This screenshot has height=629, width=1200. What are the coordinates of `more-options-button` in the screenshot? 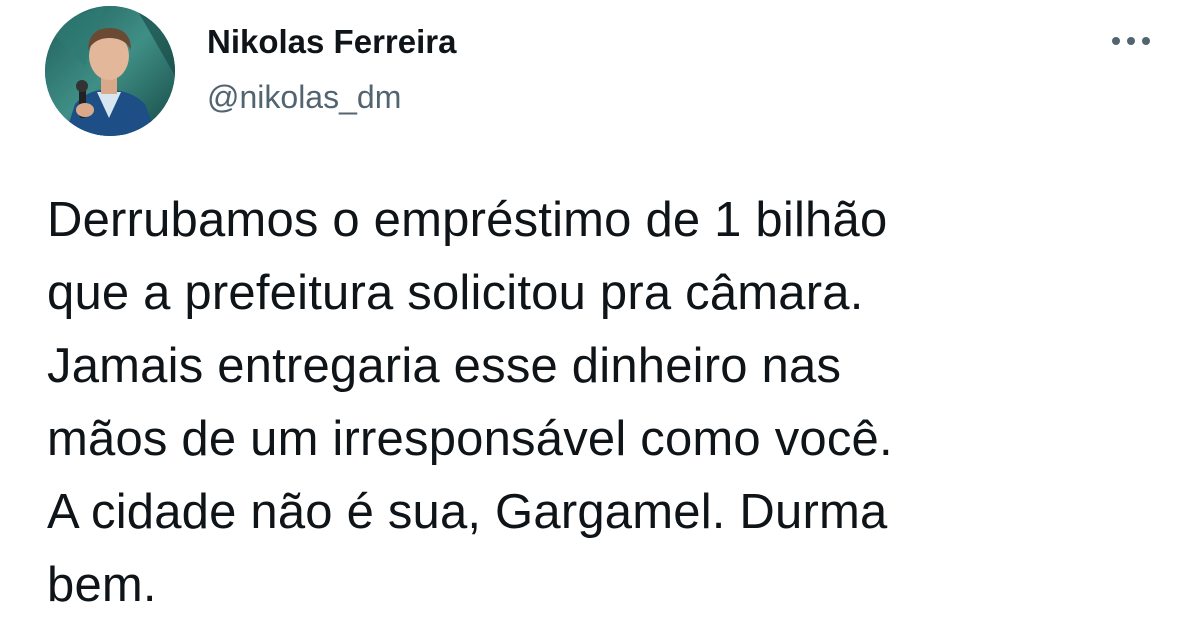 It's located at (1131, 41).